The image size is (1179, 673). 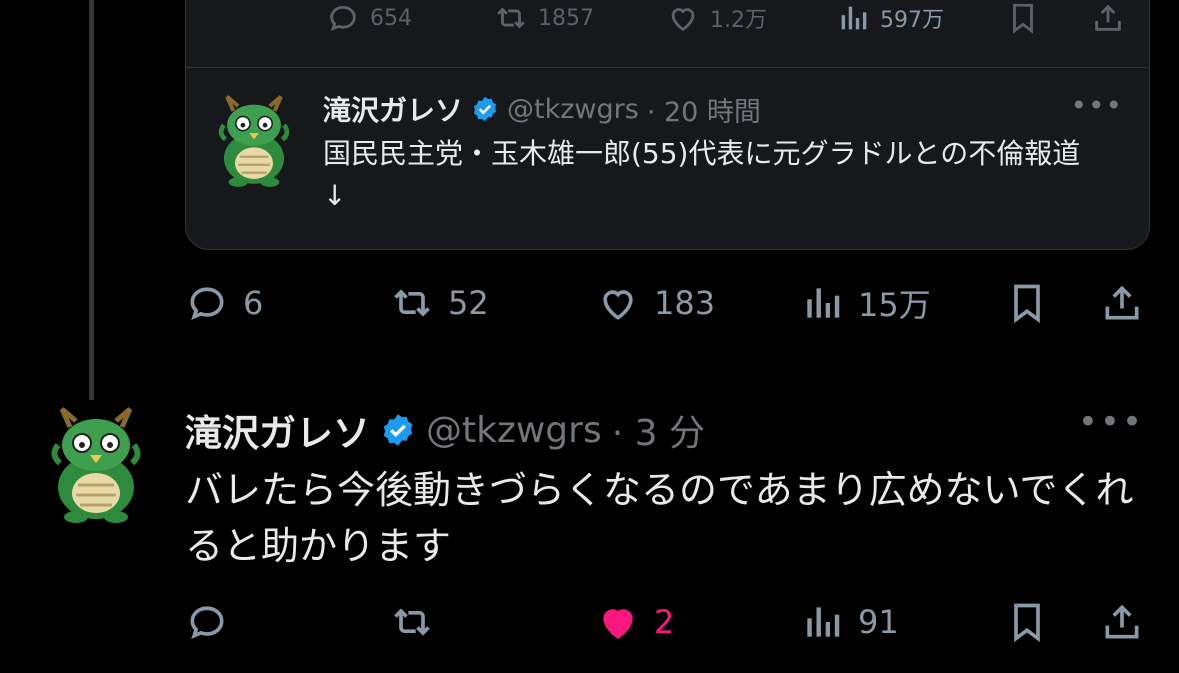 What do you see at coordinates (566, 18) in the screenshot?
I see `quote-repost-count: 1857` at bounding box center [566, 18].